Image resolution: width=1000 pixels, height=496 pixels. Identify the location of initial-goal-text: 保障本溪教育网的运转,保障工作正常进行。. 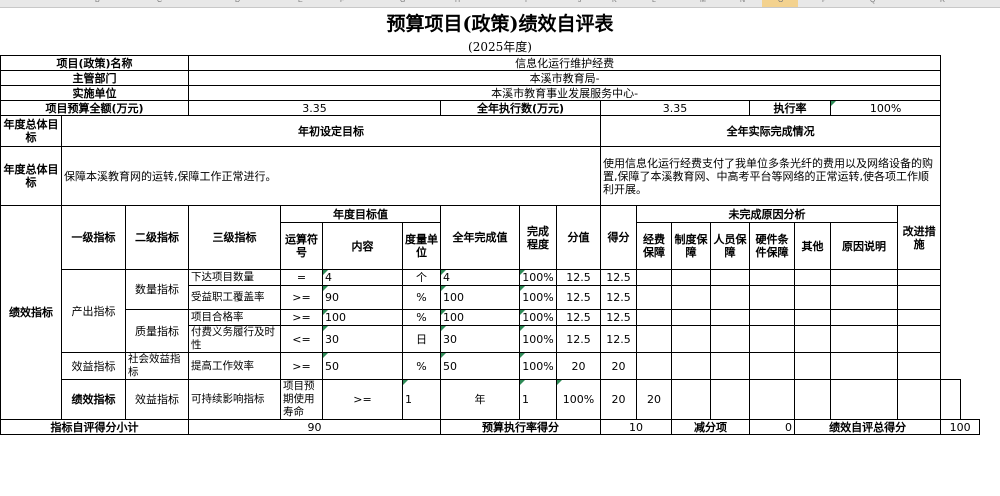
(331, 176).